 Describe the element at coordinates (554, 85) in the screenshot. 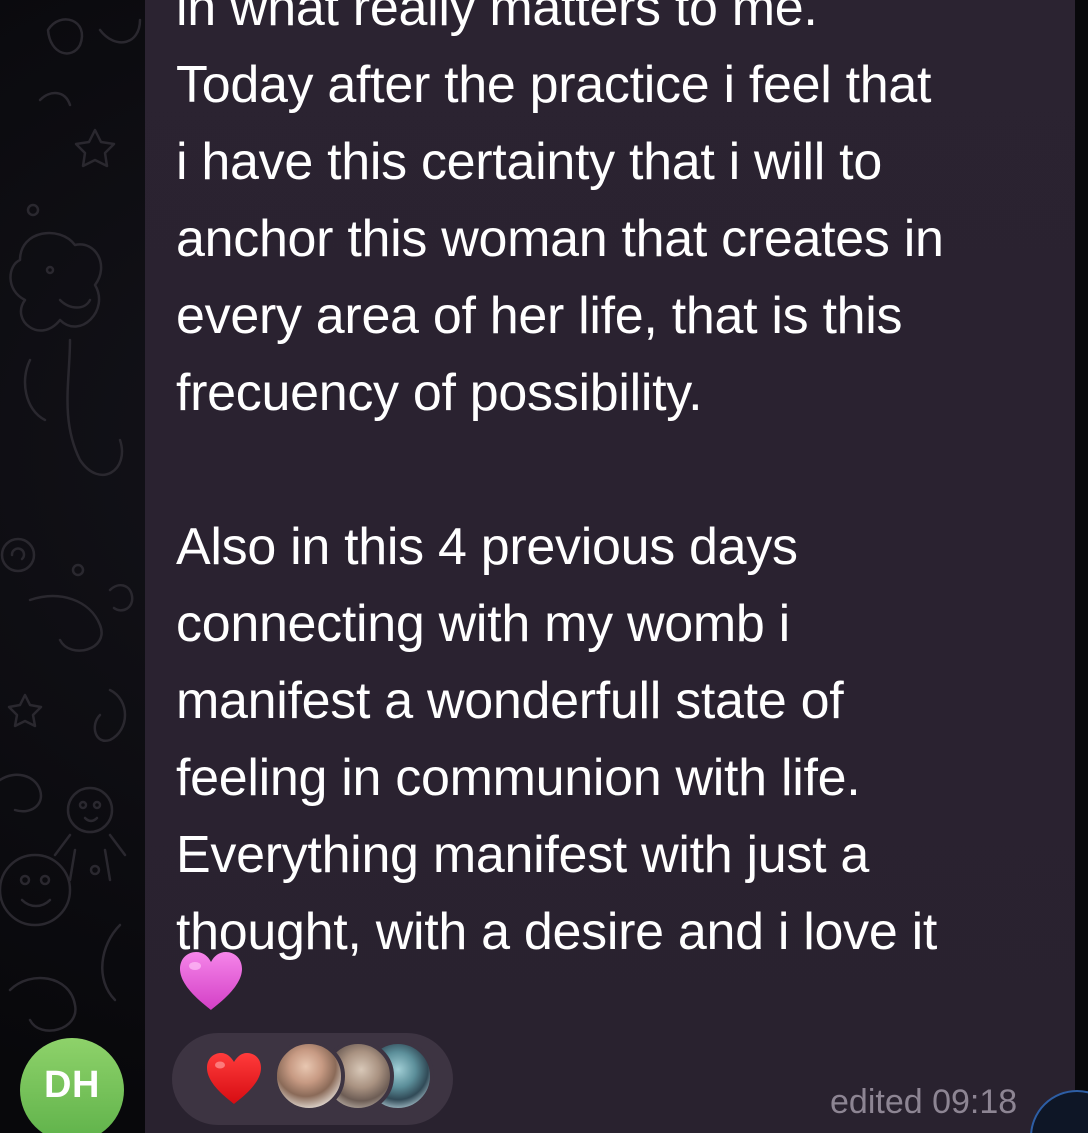

I see `message-line: Today after the practice i feel that` at that location.